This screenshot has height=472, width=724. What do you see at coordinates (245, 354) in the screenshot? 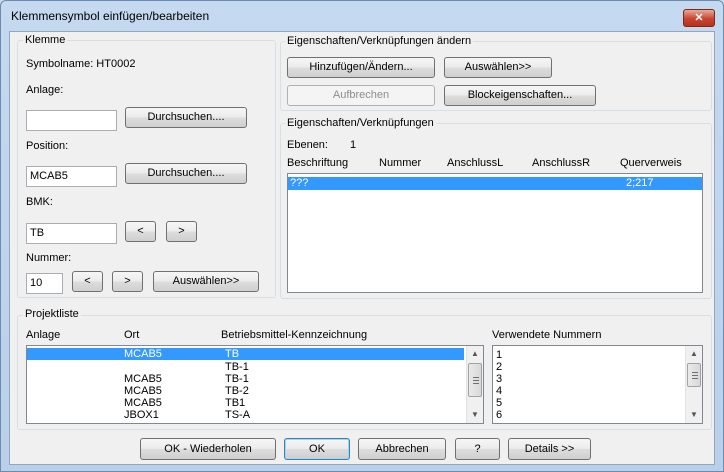
I see `project-row: MCAB5 TB` at bounding box center [245, 354].